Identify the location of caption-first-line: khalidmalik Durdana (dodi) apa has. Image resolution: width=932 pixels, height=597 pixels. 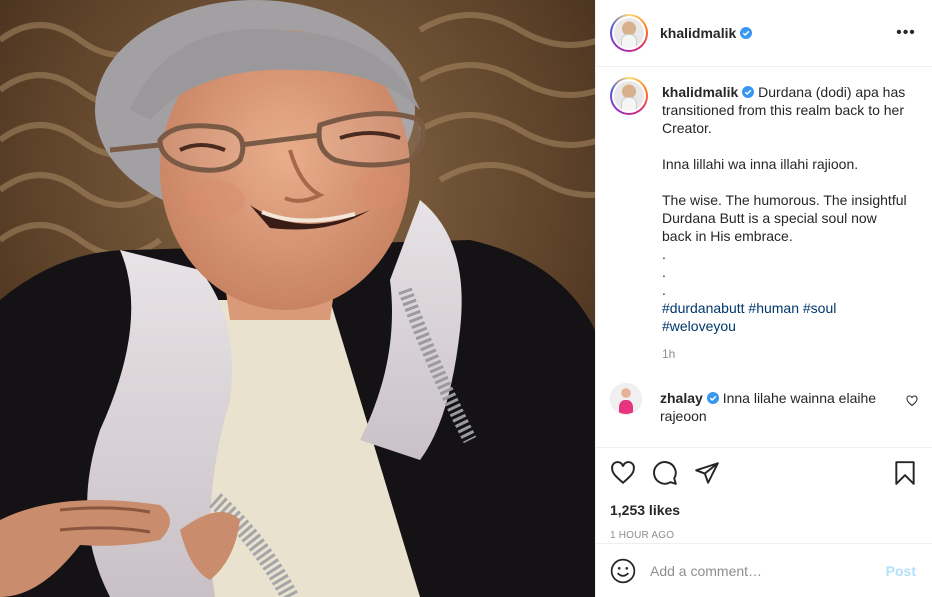
(784, 92).